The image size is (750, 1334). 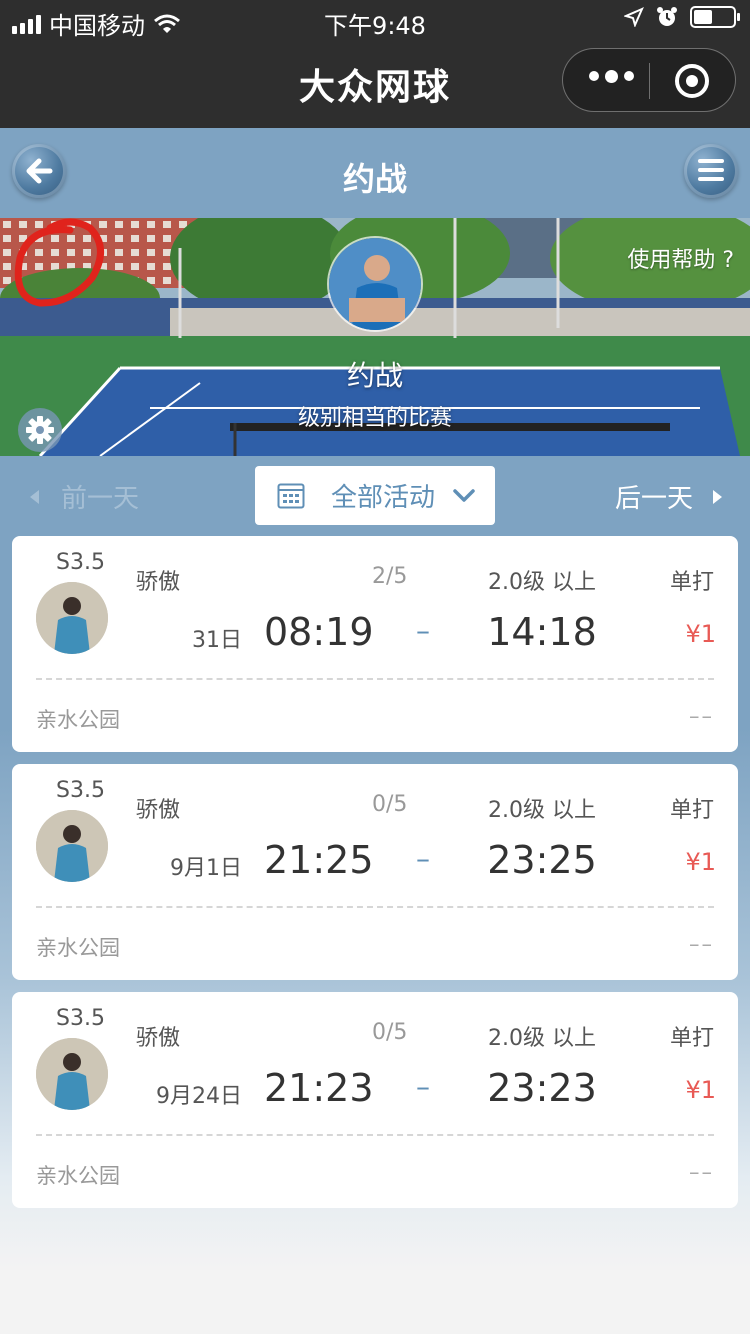 What do you see at coordinates (217, 640) in the screenshot?
I see `match-date: 31日` at bounding box center [217, 640].